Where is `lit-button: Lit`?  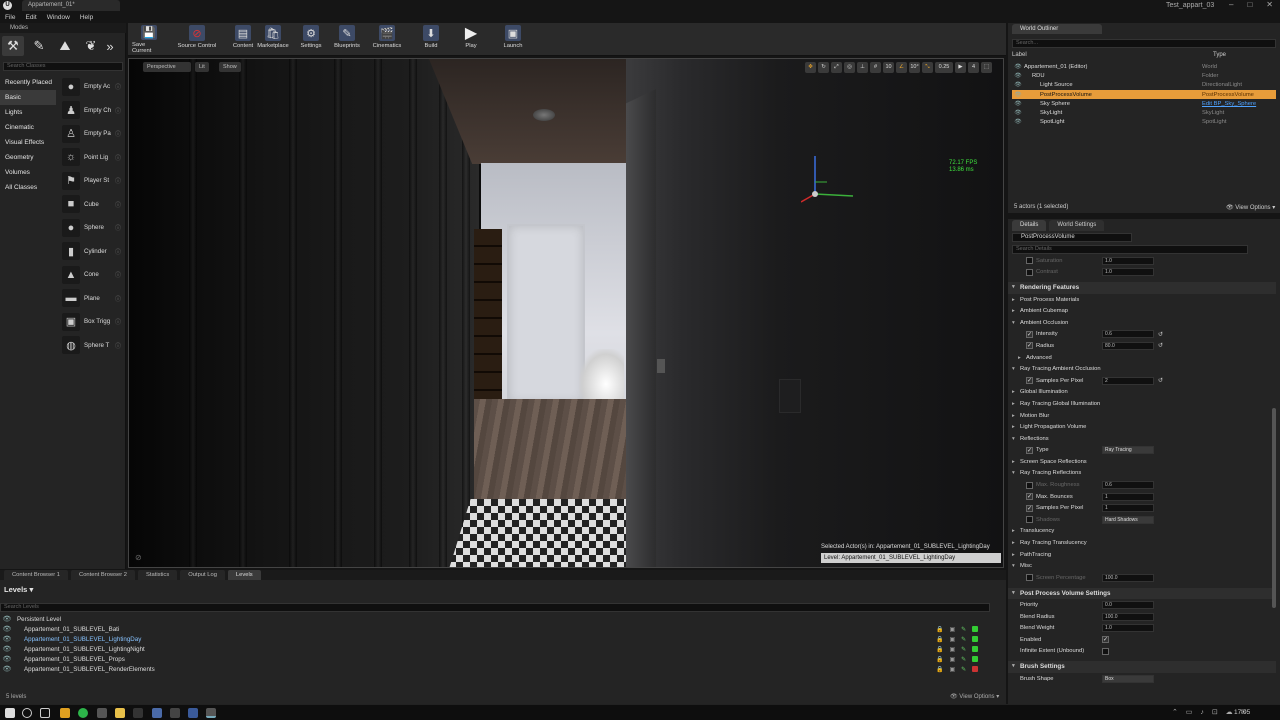
lit-button: Lit is located at coordinates (202, 67).